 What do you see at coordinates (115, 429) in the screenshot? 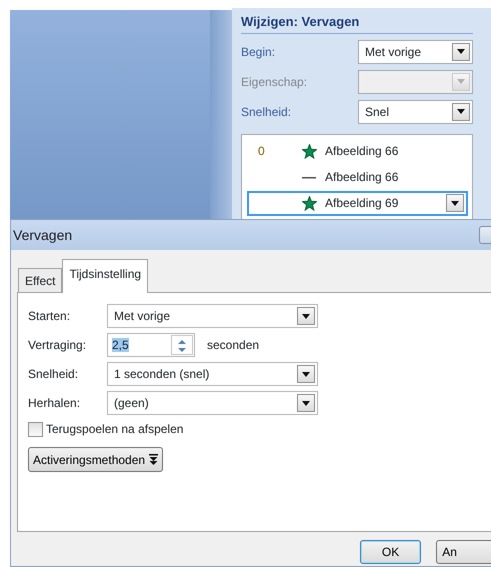
I see `checkbox-label: Terugspoelen na afspelen` at bounding box center [115, 429].